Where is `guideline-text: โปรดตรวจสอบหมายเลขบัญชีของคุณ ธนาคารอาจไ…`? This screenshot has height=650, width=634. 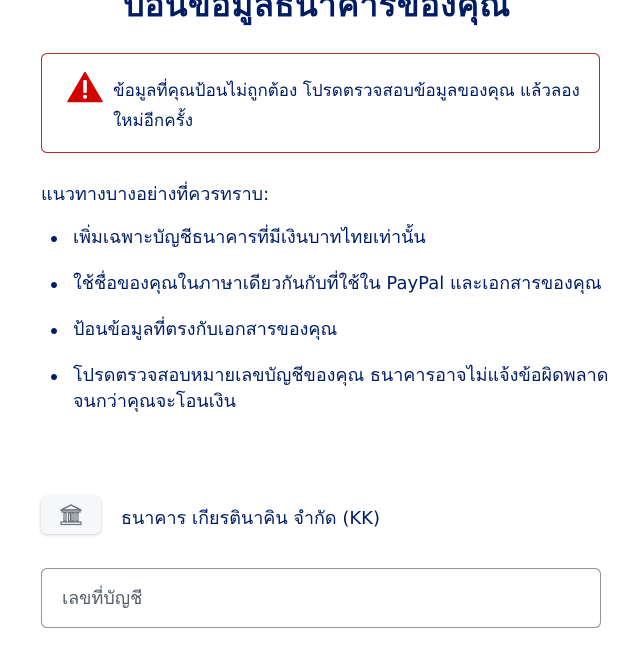
guideline-text: โปรดตรวจสอบหมายเลขบัญชีของคุณ ธนาคารอาจไ… is located at coordinates (341, 388).